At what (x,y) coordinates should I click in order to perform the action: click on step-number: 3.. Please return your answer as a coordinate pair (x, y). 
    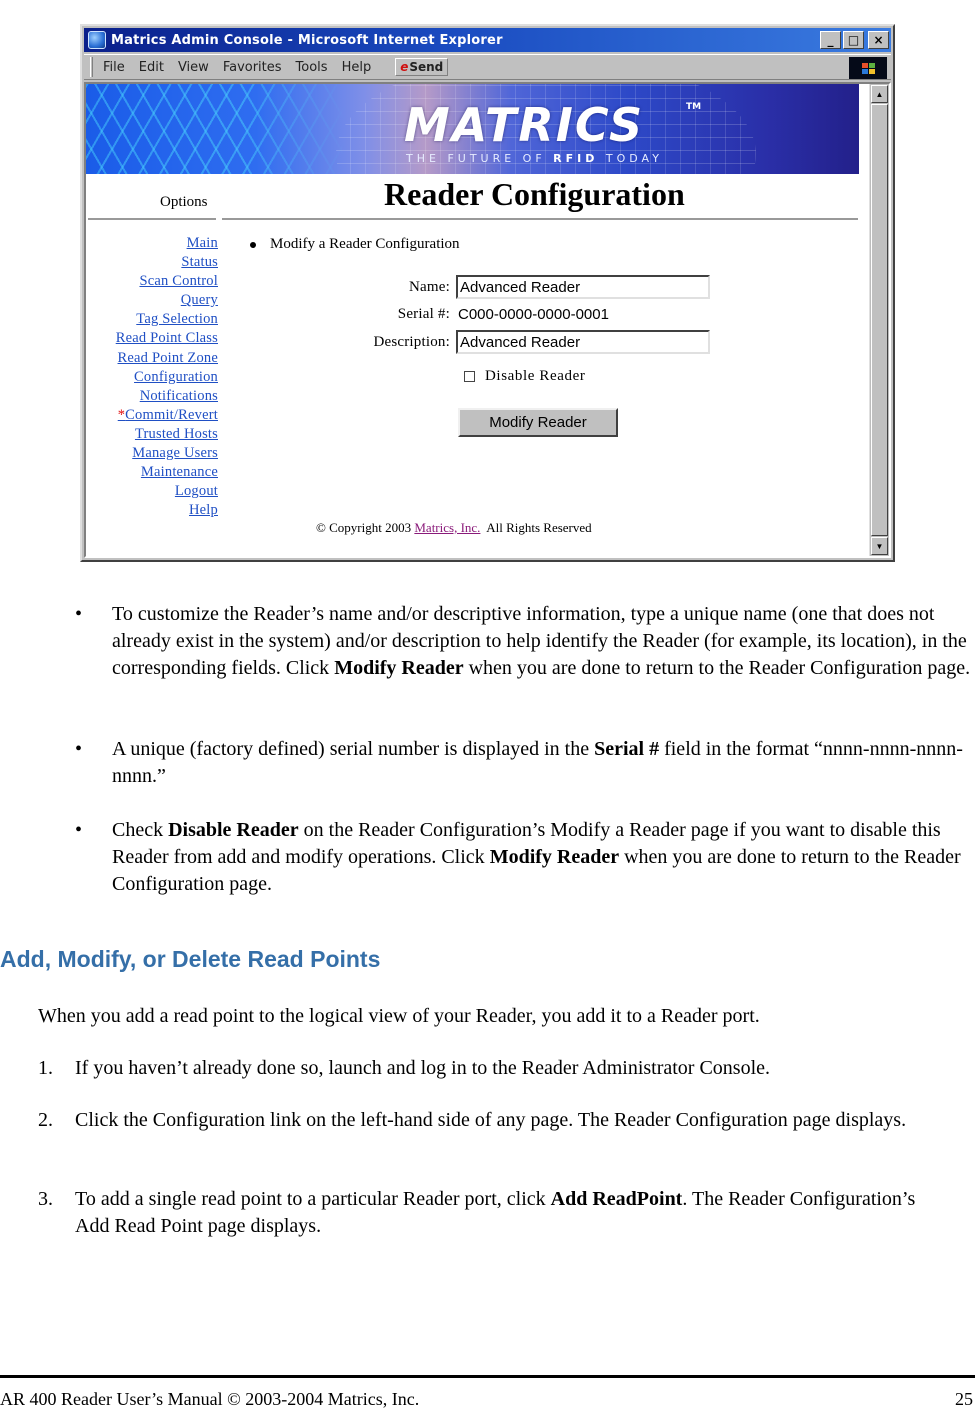
    Looking at the image, I should click on (45, 1199).